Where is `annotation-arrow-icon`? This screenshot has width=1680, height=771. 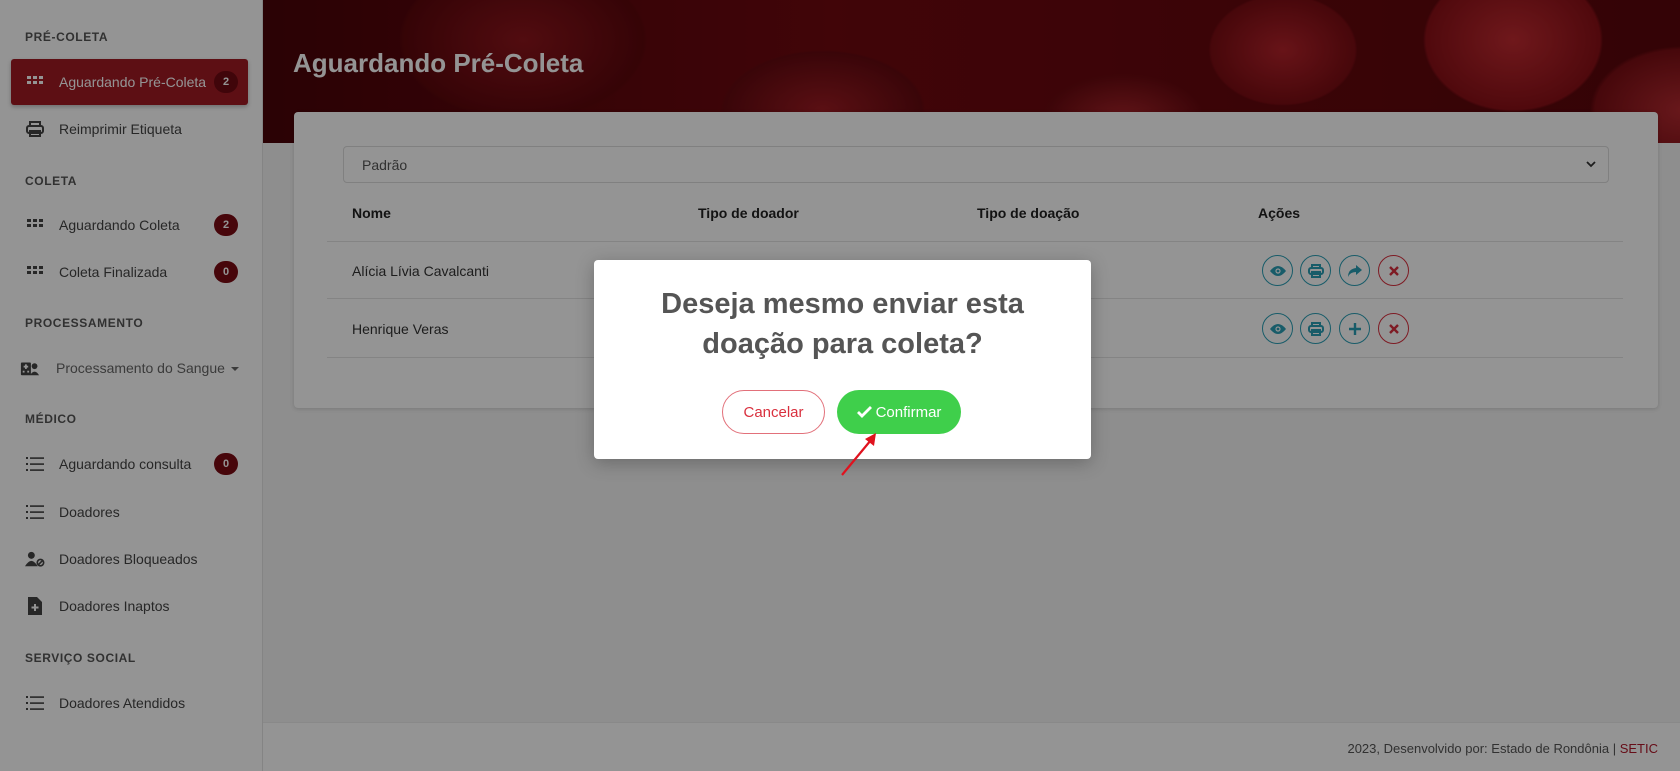 annotation-arrow-icon is located at coordinates (858, 454).